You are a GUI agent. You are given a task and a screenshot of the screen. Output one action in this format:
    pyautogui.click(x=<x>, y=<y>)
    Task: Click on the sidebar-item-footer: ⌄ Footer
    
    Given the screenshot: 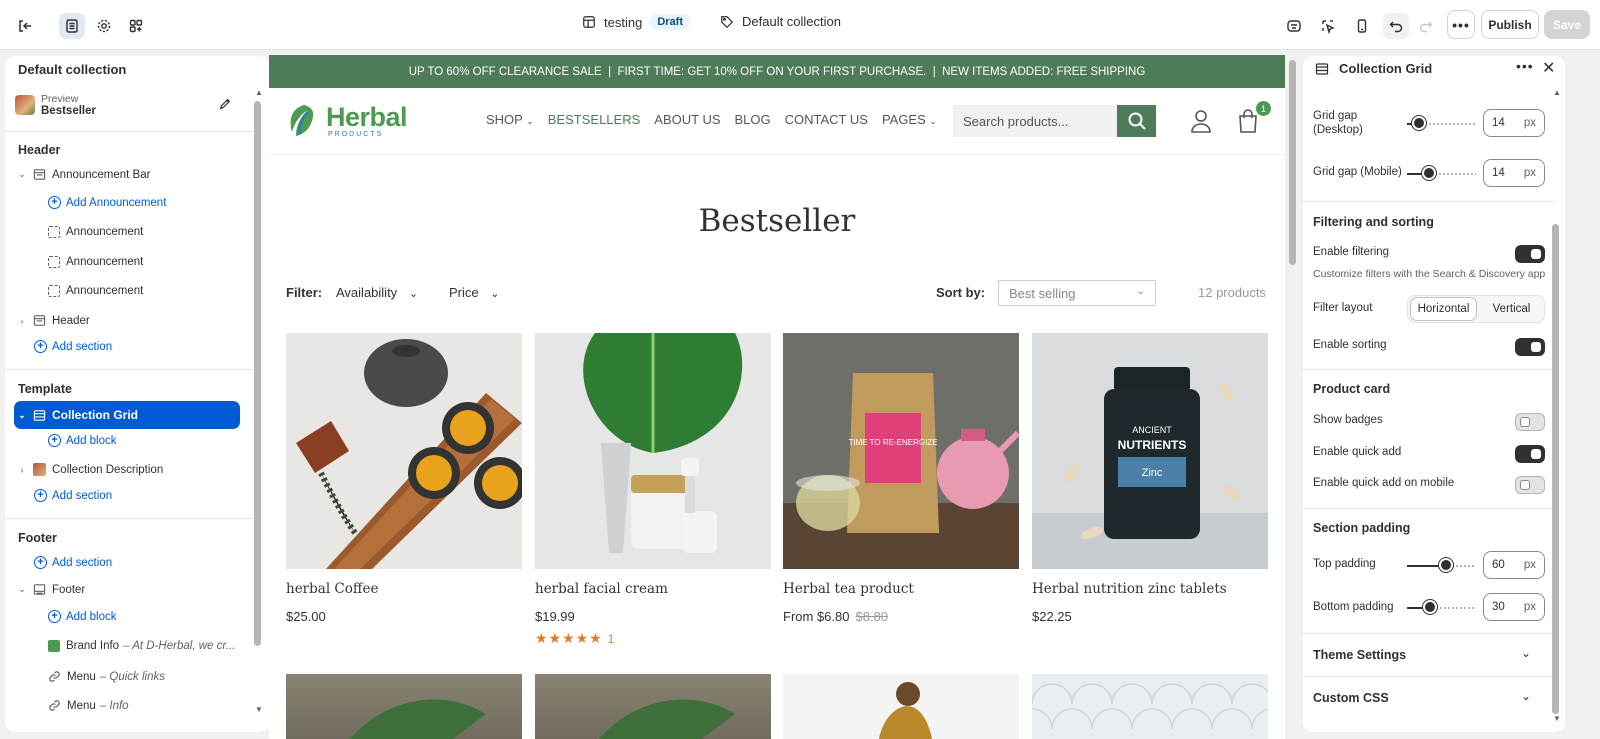 What is the action you would take?
    pyautogui.click(x=50, y=589)
    